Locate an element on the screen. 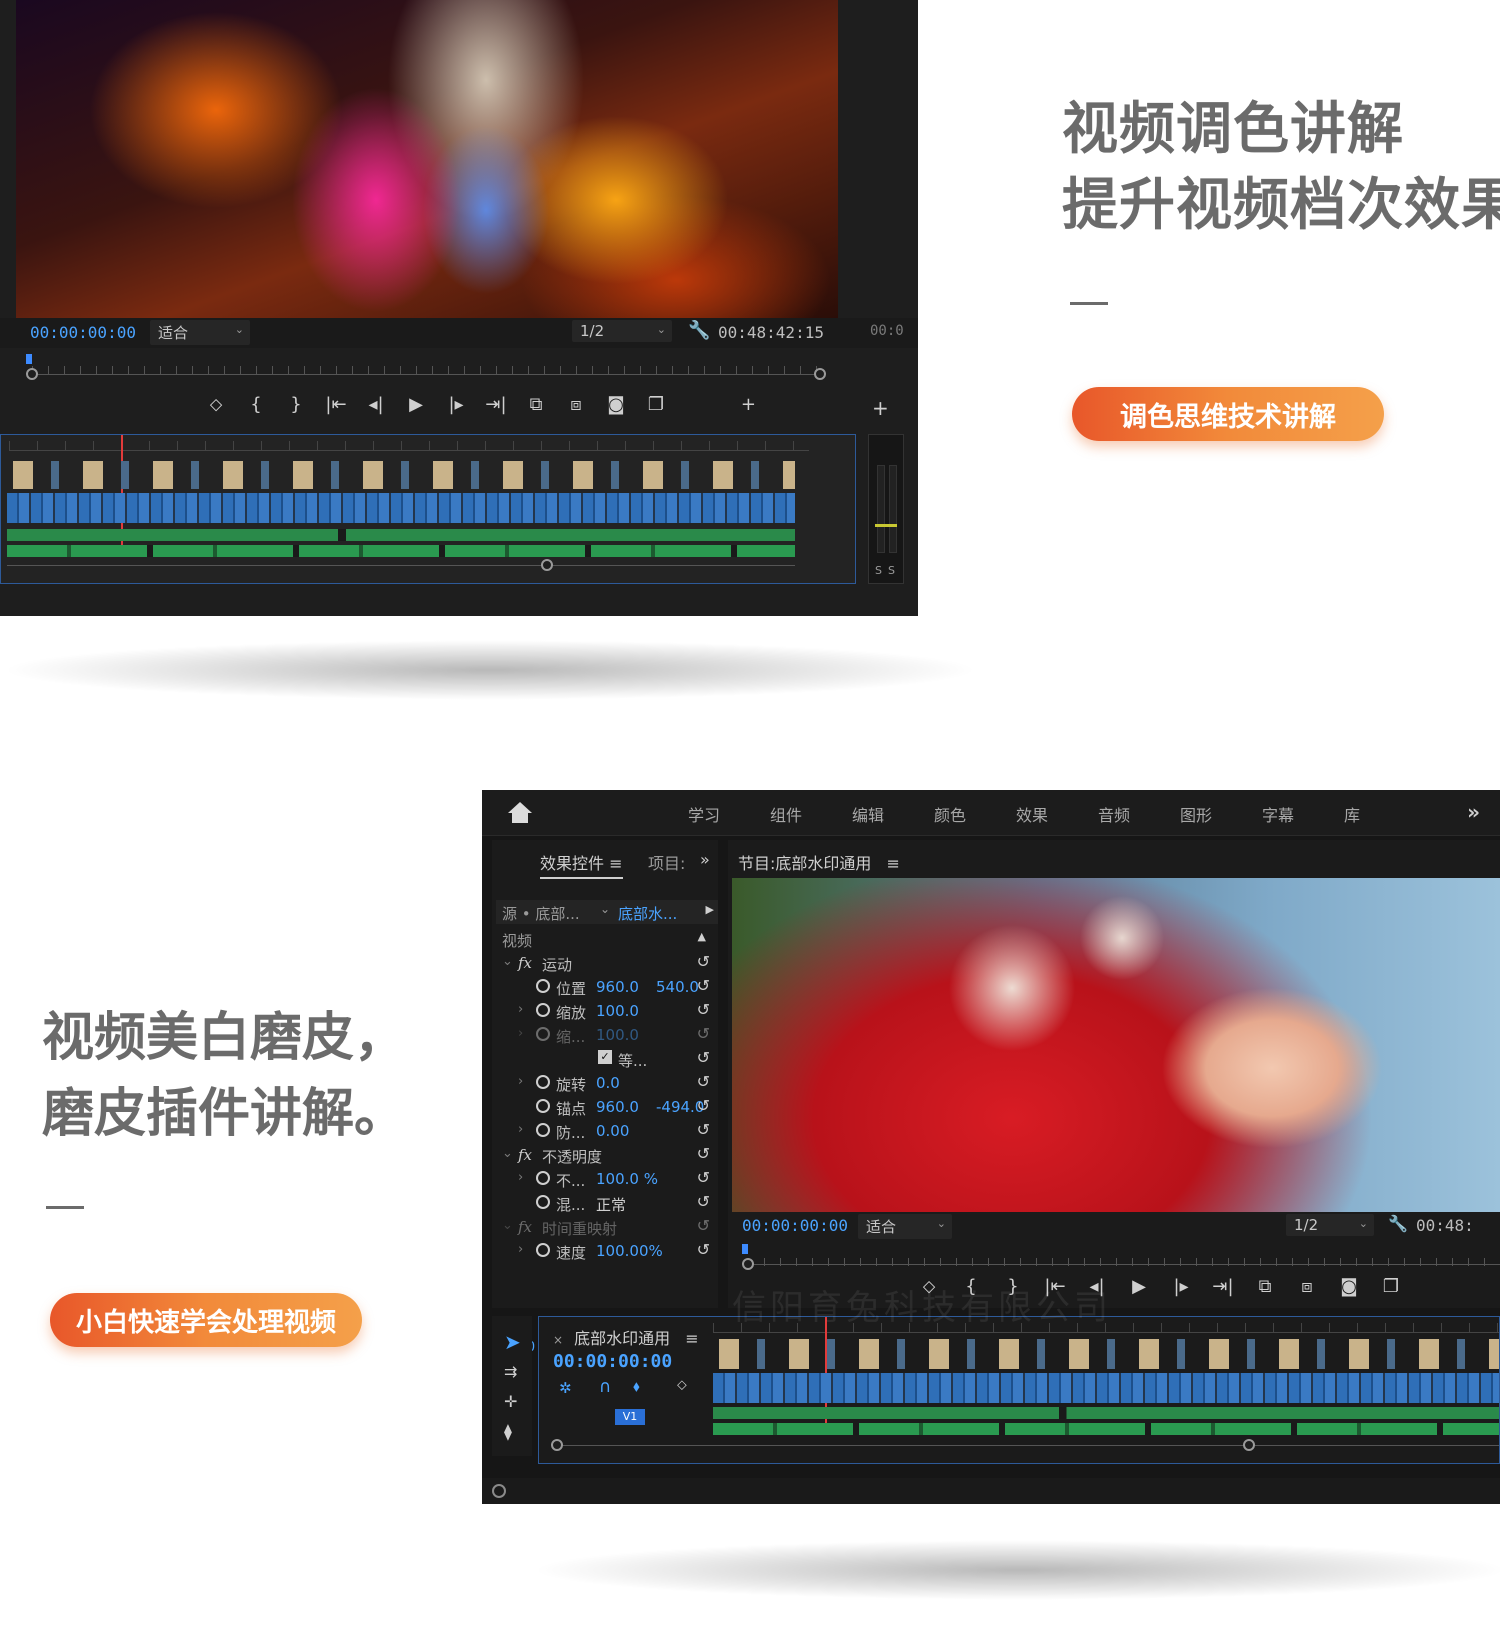  solo-labels: SS is located at coordinates (888, 570).